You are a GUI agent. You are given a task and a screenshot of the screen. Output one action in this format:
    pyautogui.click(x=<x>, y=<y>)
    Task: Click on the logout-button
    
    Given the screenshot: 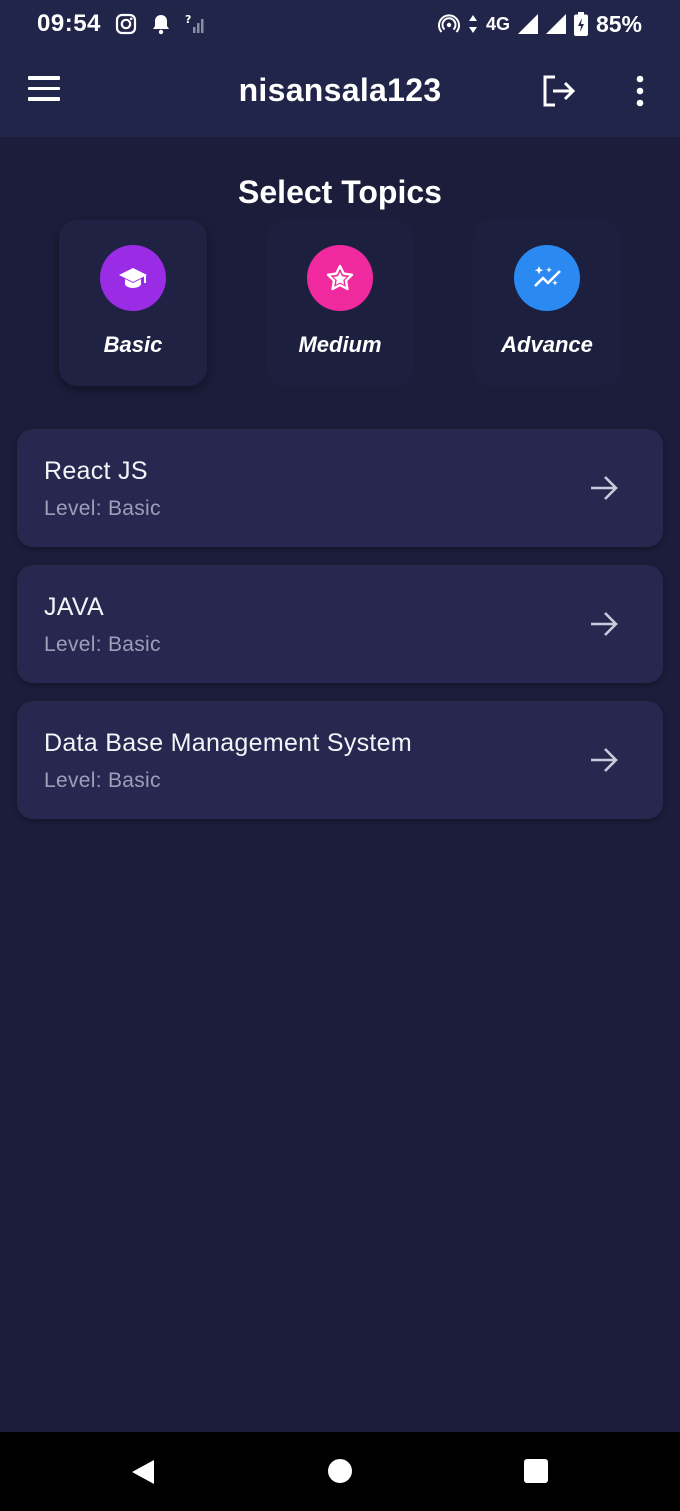 What is the action you would take?
    pyautogui.click(x=561, y=92)
    